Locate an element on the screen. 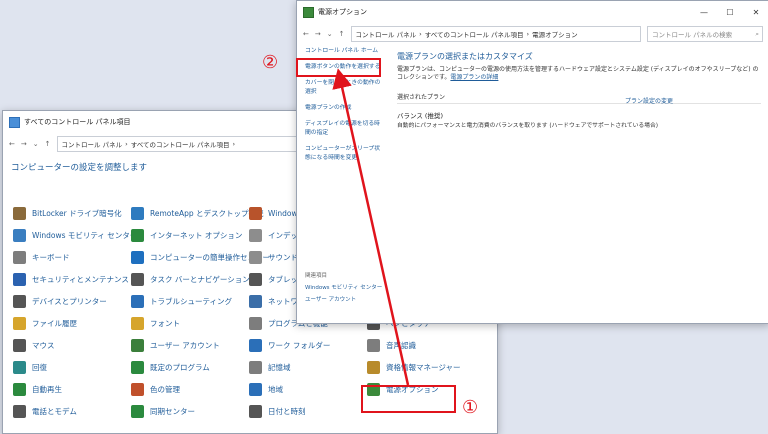  control-panel-item-label: 音声認識 is located at coordinates (401, 345).